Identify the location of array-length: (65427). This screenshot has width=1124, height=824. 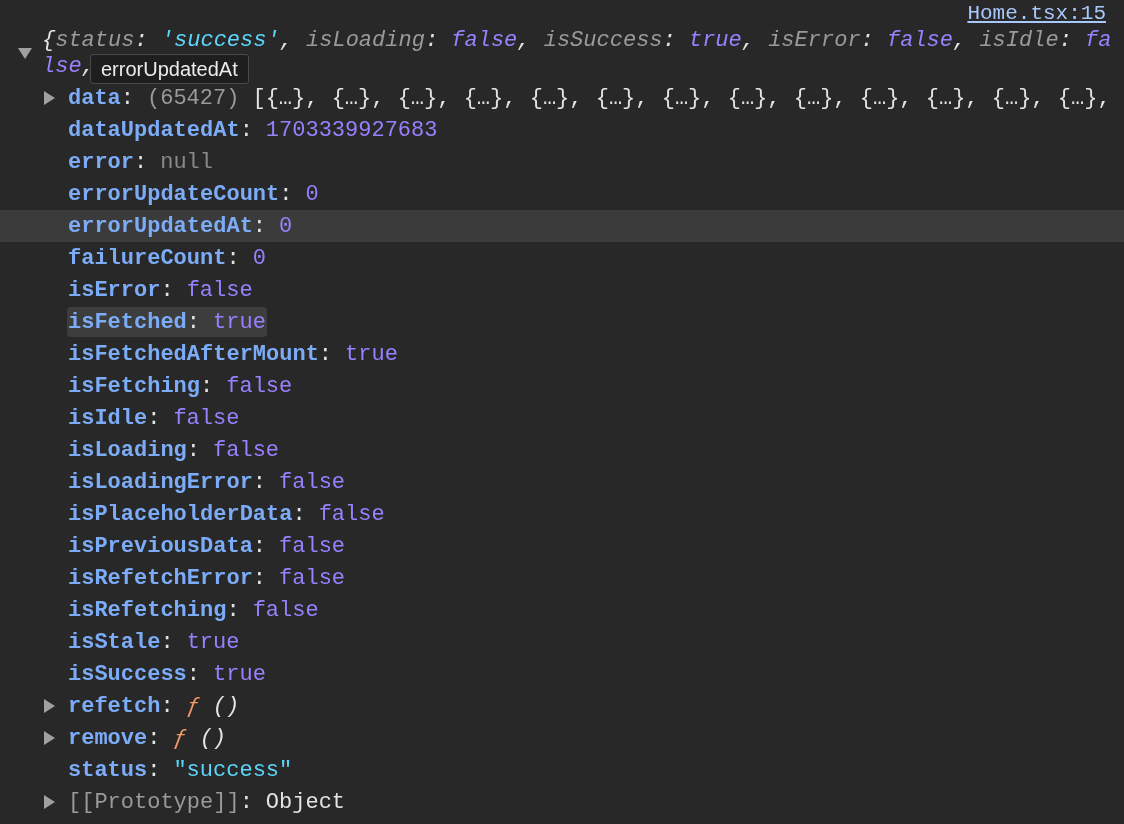
(193, 98).